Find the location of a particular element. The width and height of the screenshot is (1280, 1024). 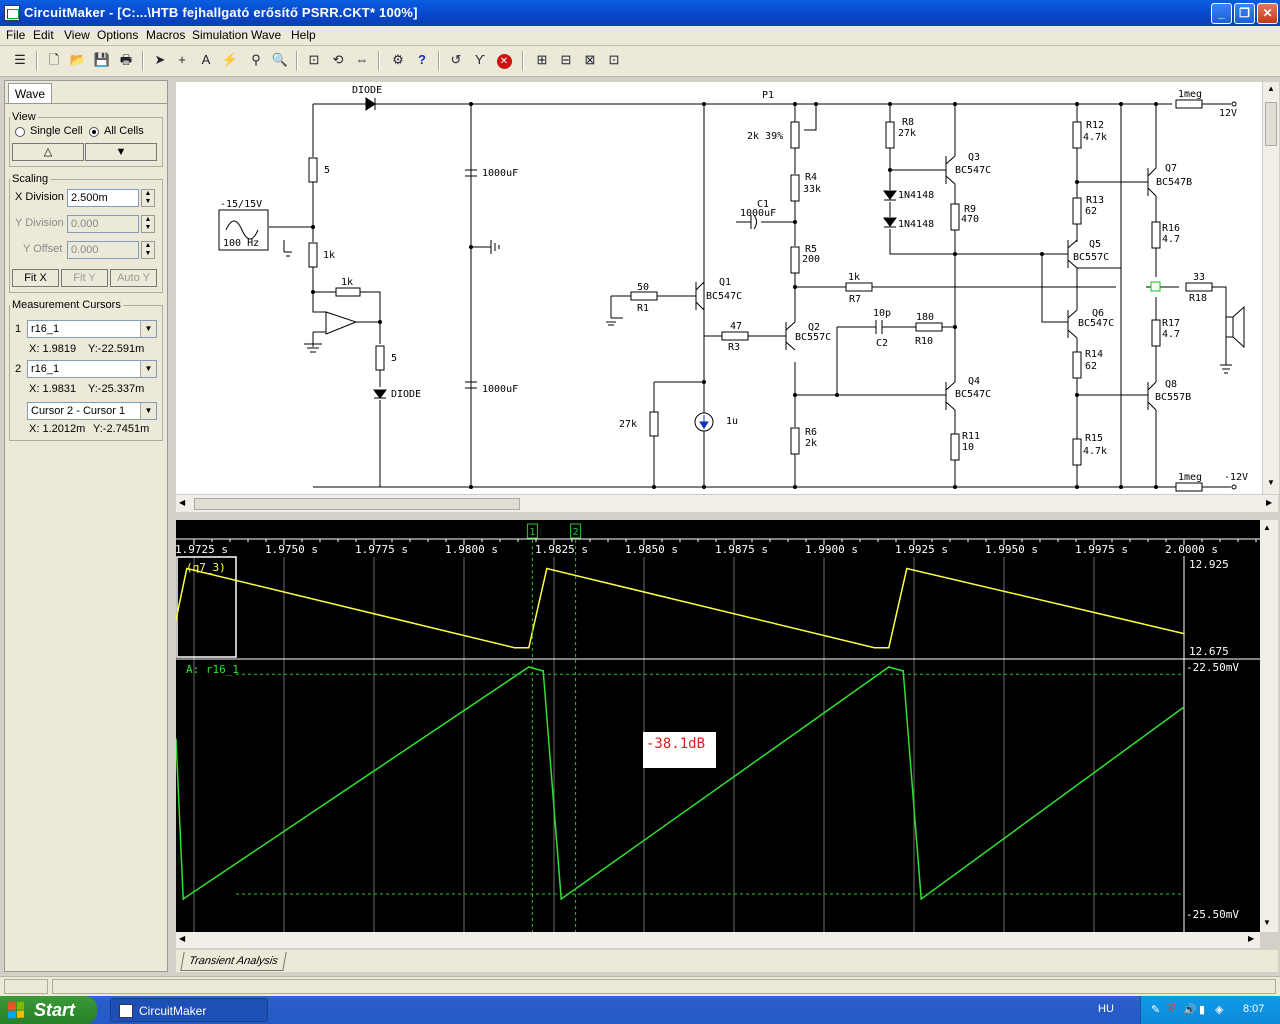

run3-icon: ⊠ is located at coordinates (590, 60).